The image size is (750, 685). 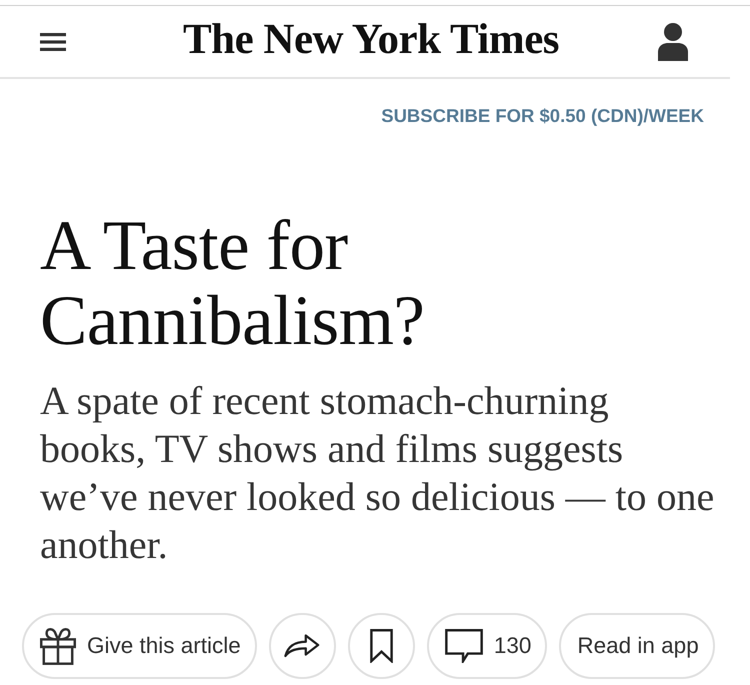 What do you see at coordinates (487, 645) in the screenshot?
I see `comments-button: 130` at bounding box center [487, 645].